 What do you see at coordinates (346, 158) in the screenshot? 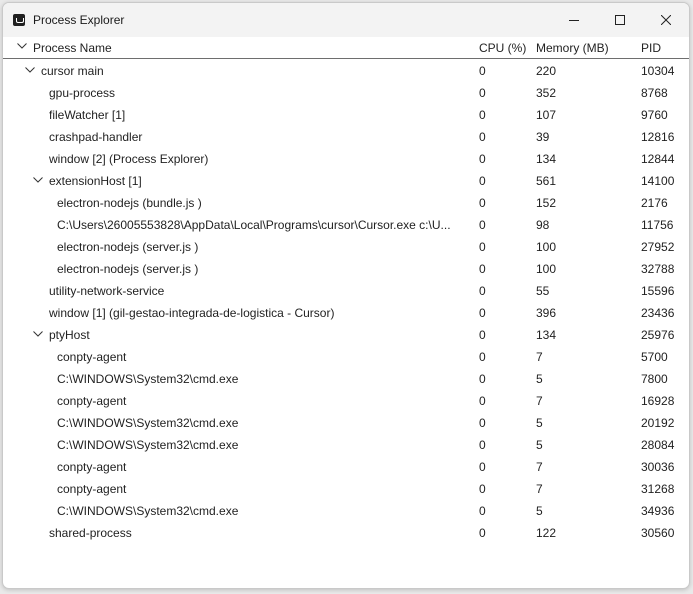
I see `process-row: window [2] (Process Explorer) 0 134 12844` at bounding box center [346, 158].